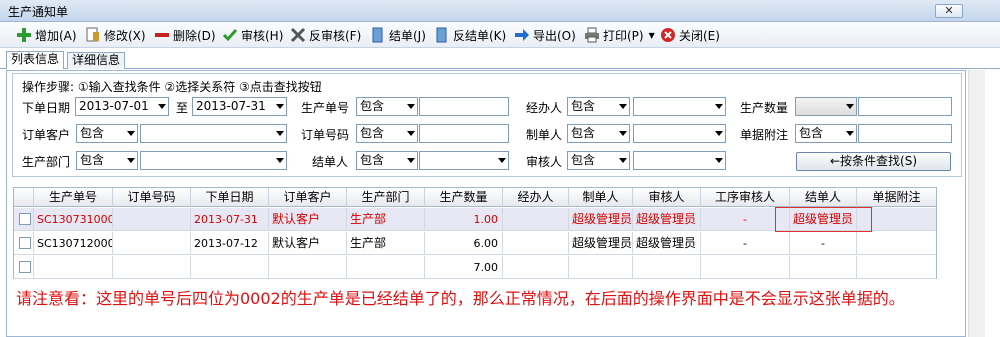 The width and height of the screenshot is (1000, 337). Describe the element at coordinates (325, 35) in the screenshot. I see `unapprove-button: 反审核(F)` at that location.